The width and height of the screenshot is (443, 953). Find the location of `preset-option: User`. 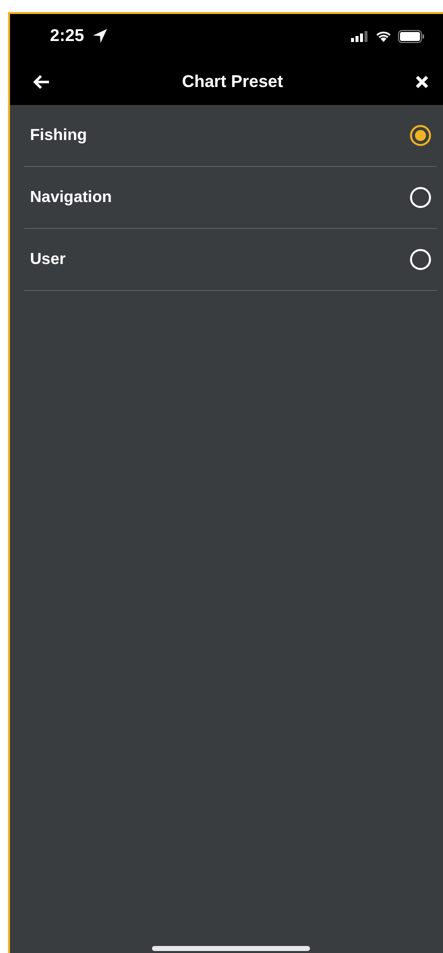

preset-option: User is located at coordinates (230, 260).